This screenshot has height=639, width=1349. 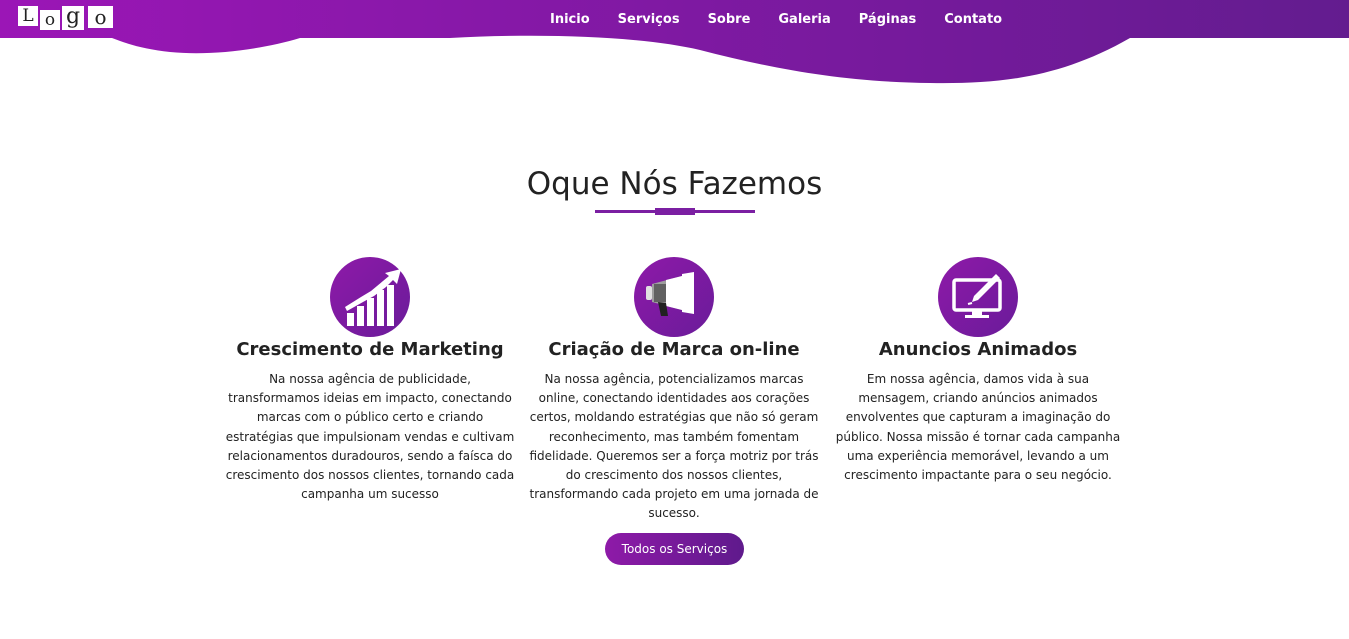 I want to click on nav-link-contato: Contato, so click(x=973, y=19).